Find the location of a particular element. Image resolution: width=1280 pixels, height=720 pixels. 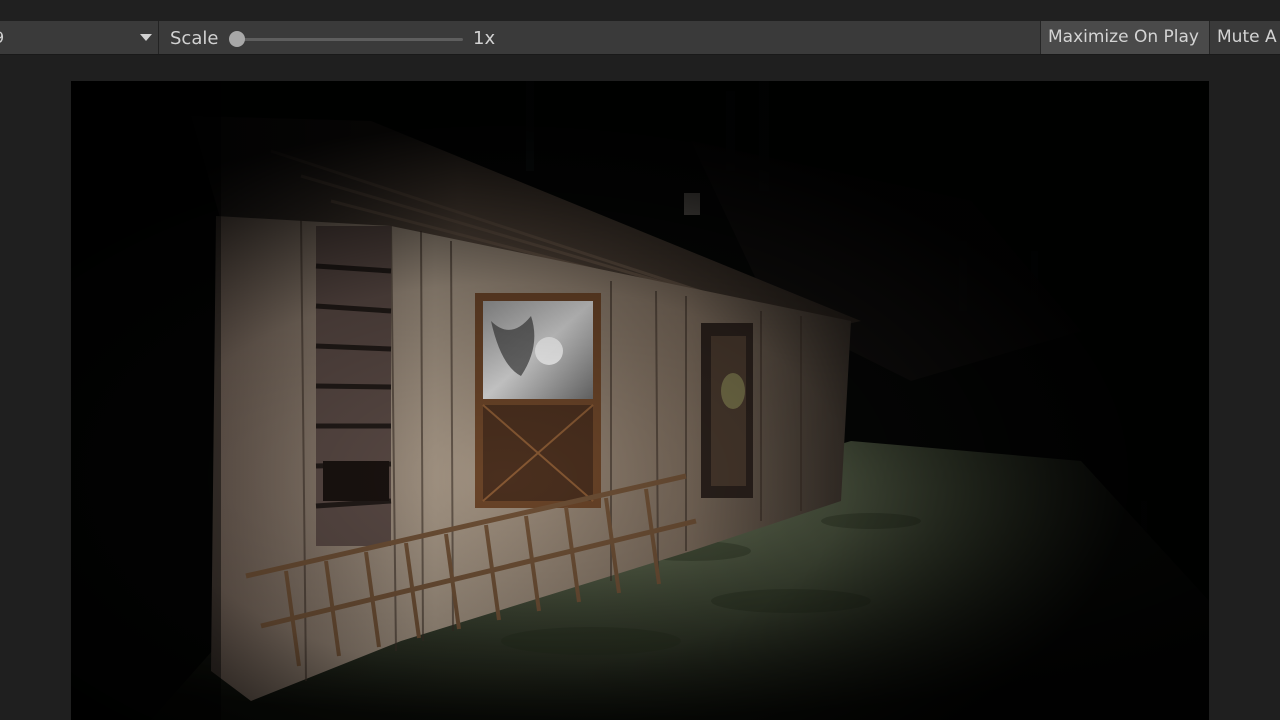

display-dropdown-value: 9 is located at coordinates (2, 37).